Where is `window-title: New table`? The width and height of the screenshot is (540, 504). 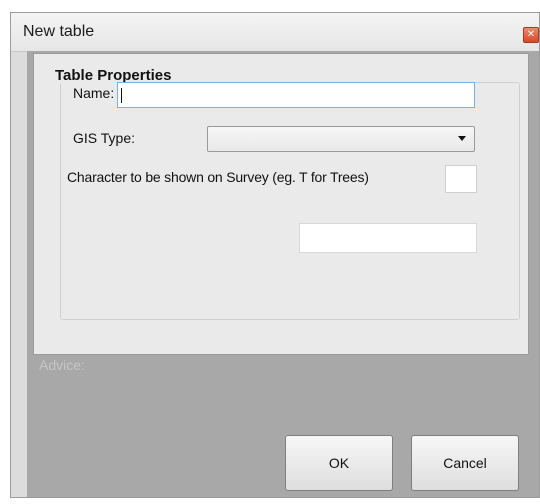
window-title: New table is located at coordinates (59, 31).